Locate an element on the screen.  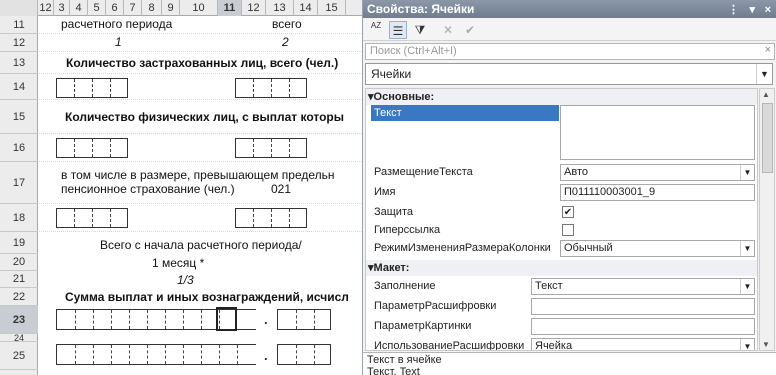
text-value-editor is located at coordinates (657, 132).